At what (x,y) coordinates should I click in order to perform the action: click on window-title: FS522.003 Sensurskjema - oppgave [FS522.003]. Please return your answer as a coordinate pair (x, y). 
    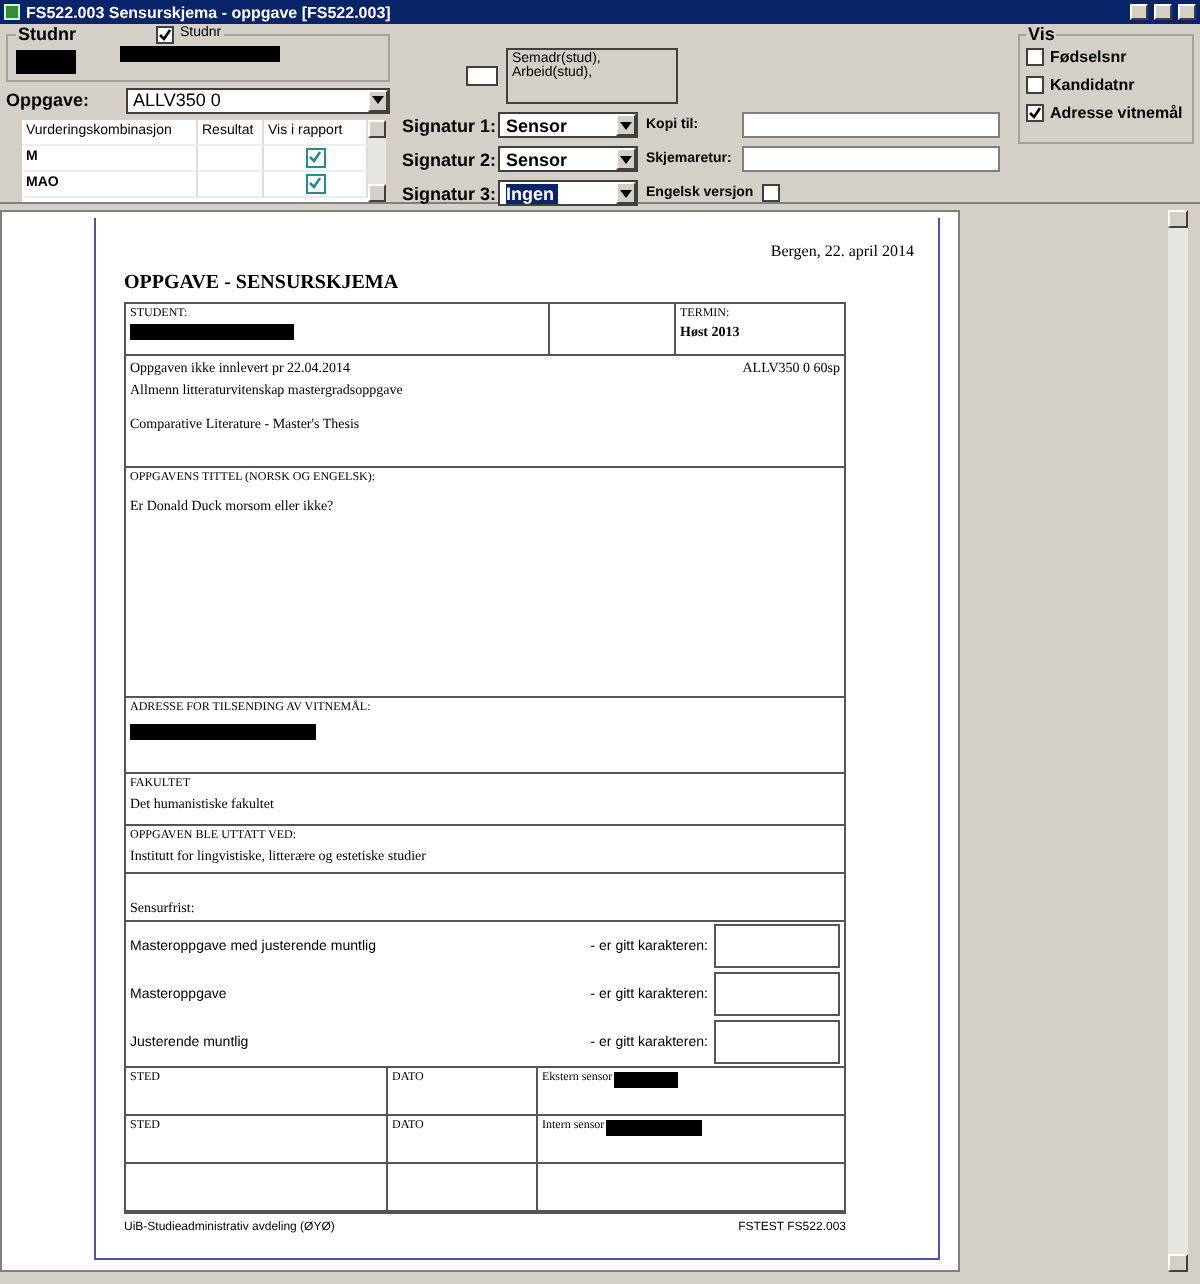
    Looking at the image, I should click on (209, 12).